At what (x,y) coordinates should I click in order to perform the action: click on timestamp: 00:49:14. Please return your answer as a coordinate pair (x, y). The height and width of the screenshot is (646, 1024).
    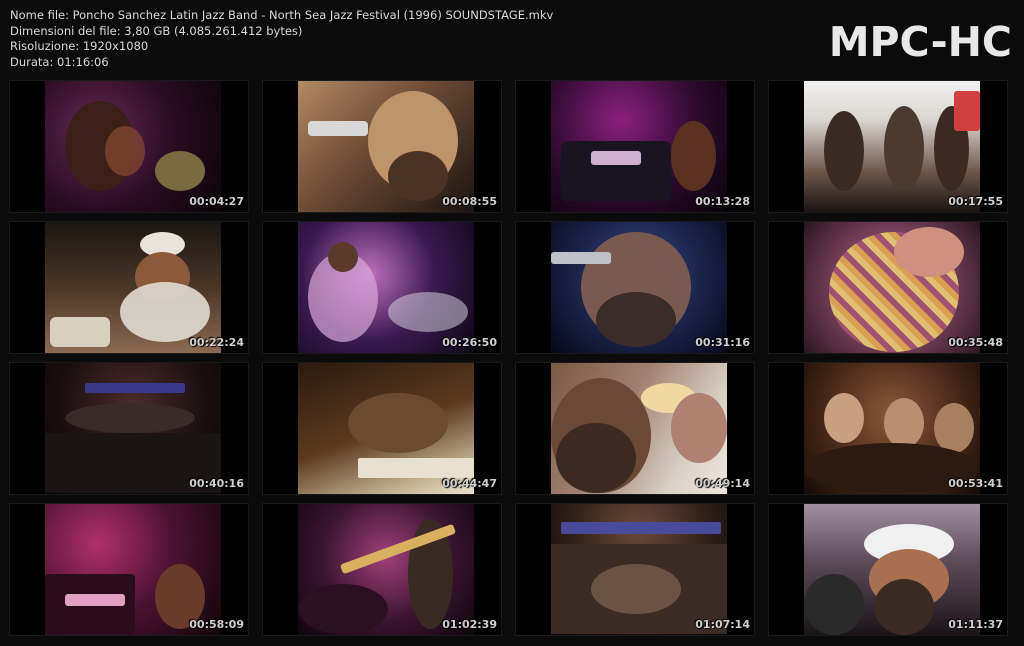
    Looking at the image, I should click on (722, 483).